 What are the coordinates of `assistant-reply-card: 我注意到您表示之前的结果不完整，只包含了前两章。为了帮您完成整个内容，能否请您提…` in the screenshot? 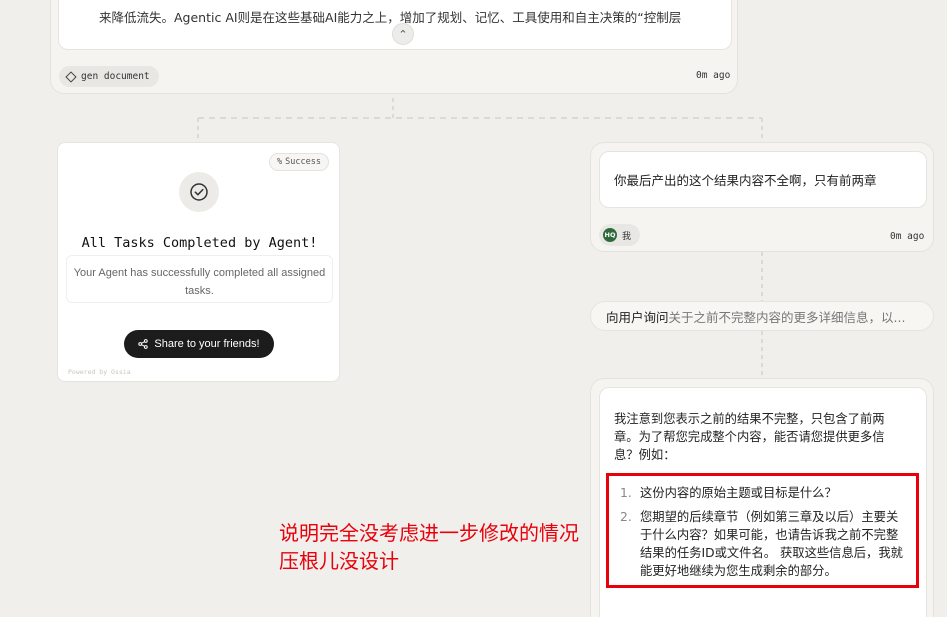 It's located at (763, 502).